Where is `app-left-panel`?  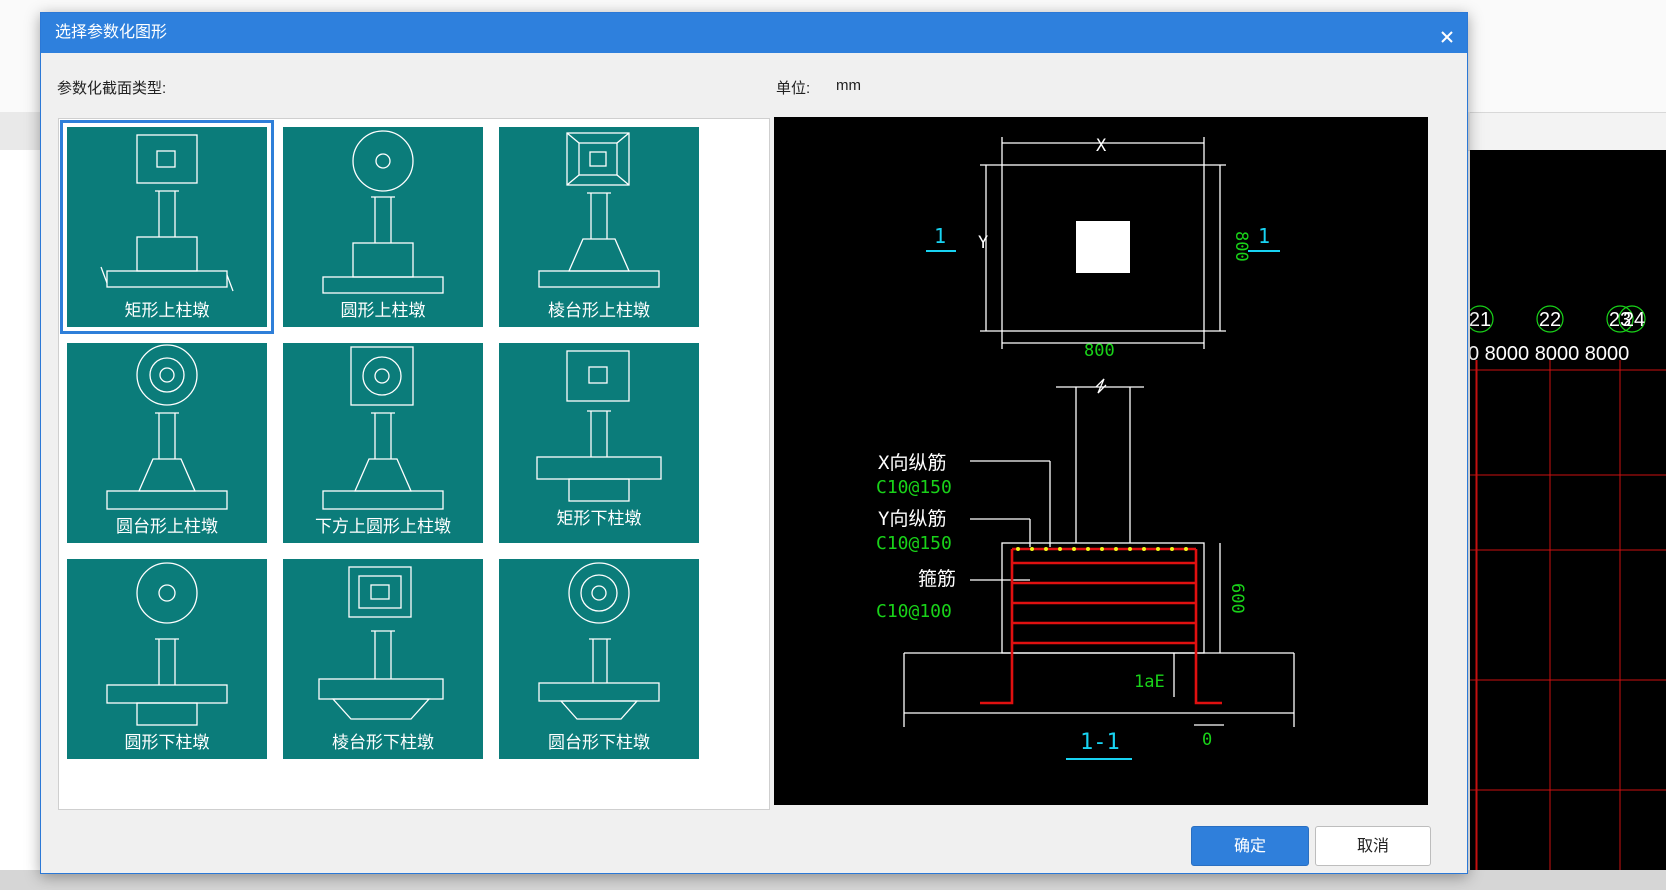 app-left-panel is located at coordinates (21, 520).